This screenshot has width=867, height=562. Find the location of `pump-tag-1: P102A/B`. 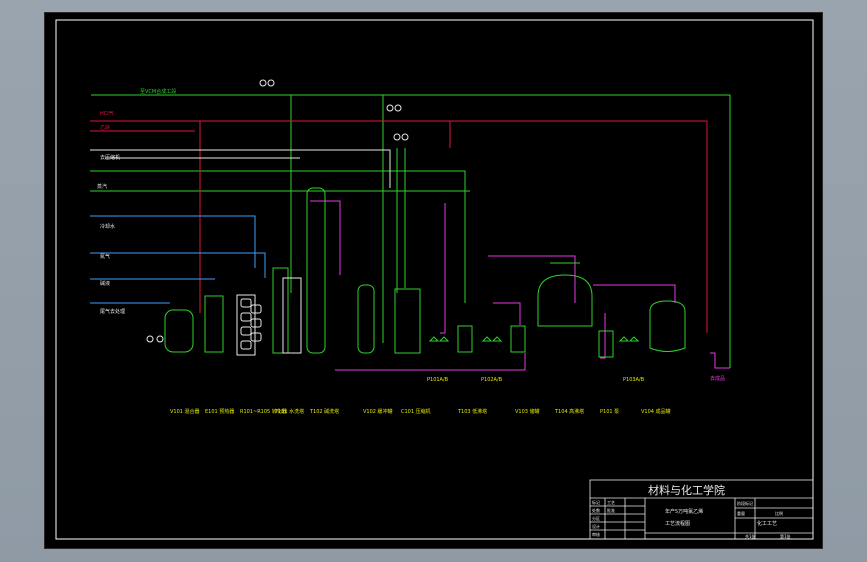

pump-tag-1: P102A/B is located at coordinates (492, 380).